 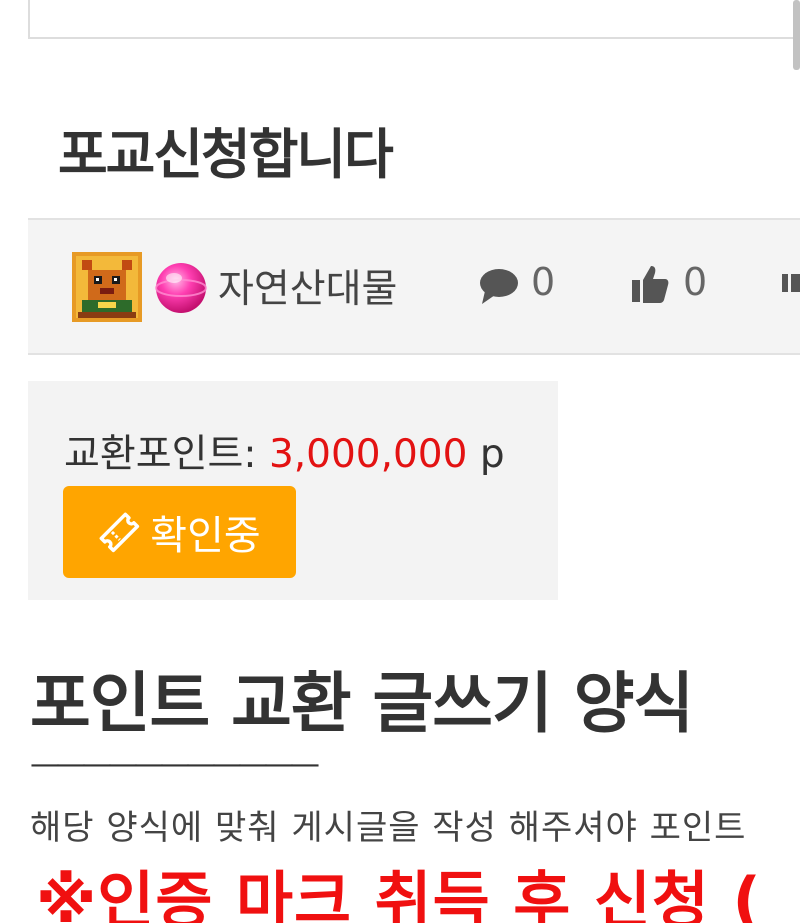 I want to click on comment-count: 0, so click(x=543, y=282).